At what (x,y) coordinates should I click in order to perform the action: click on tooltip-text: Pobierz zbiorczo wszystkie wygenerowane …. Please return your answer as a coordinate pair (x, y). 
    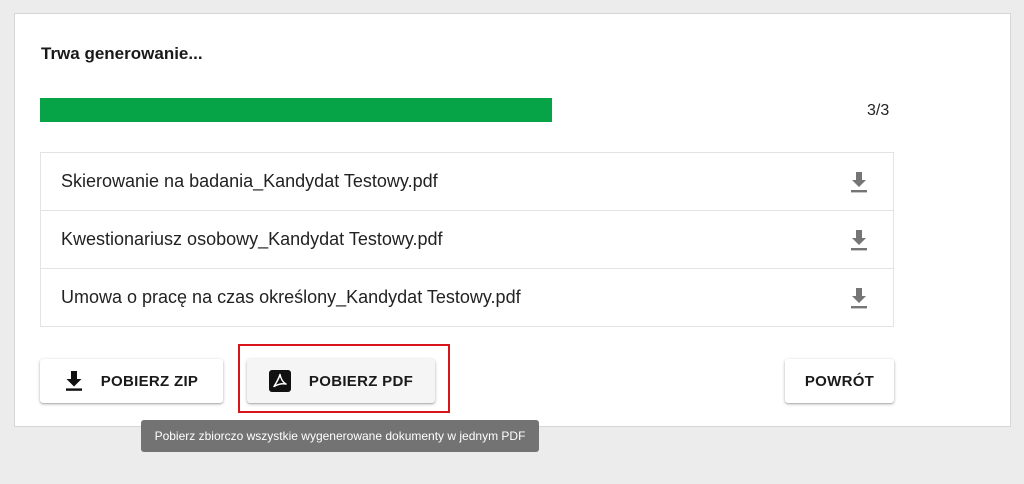
    Looking at the image, I should click on (340, 436).